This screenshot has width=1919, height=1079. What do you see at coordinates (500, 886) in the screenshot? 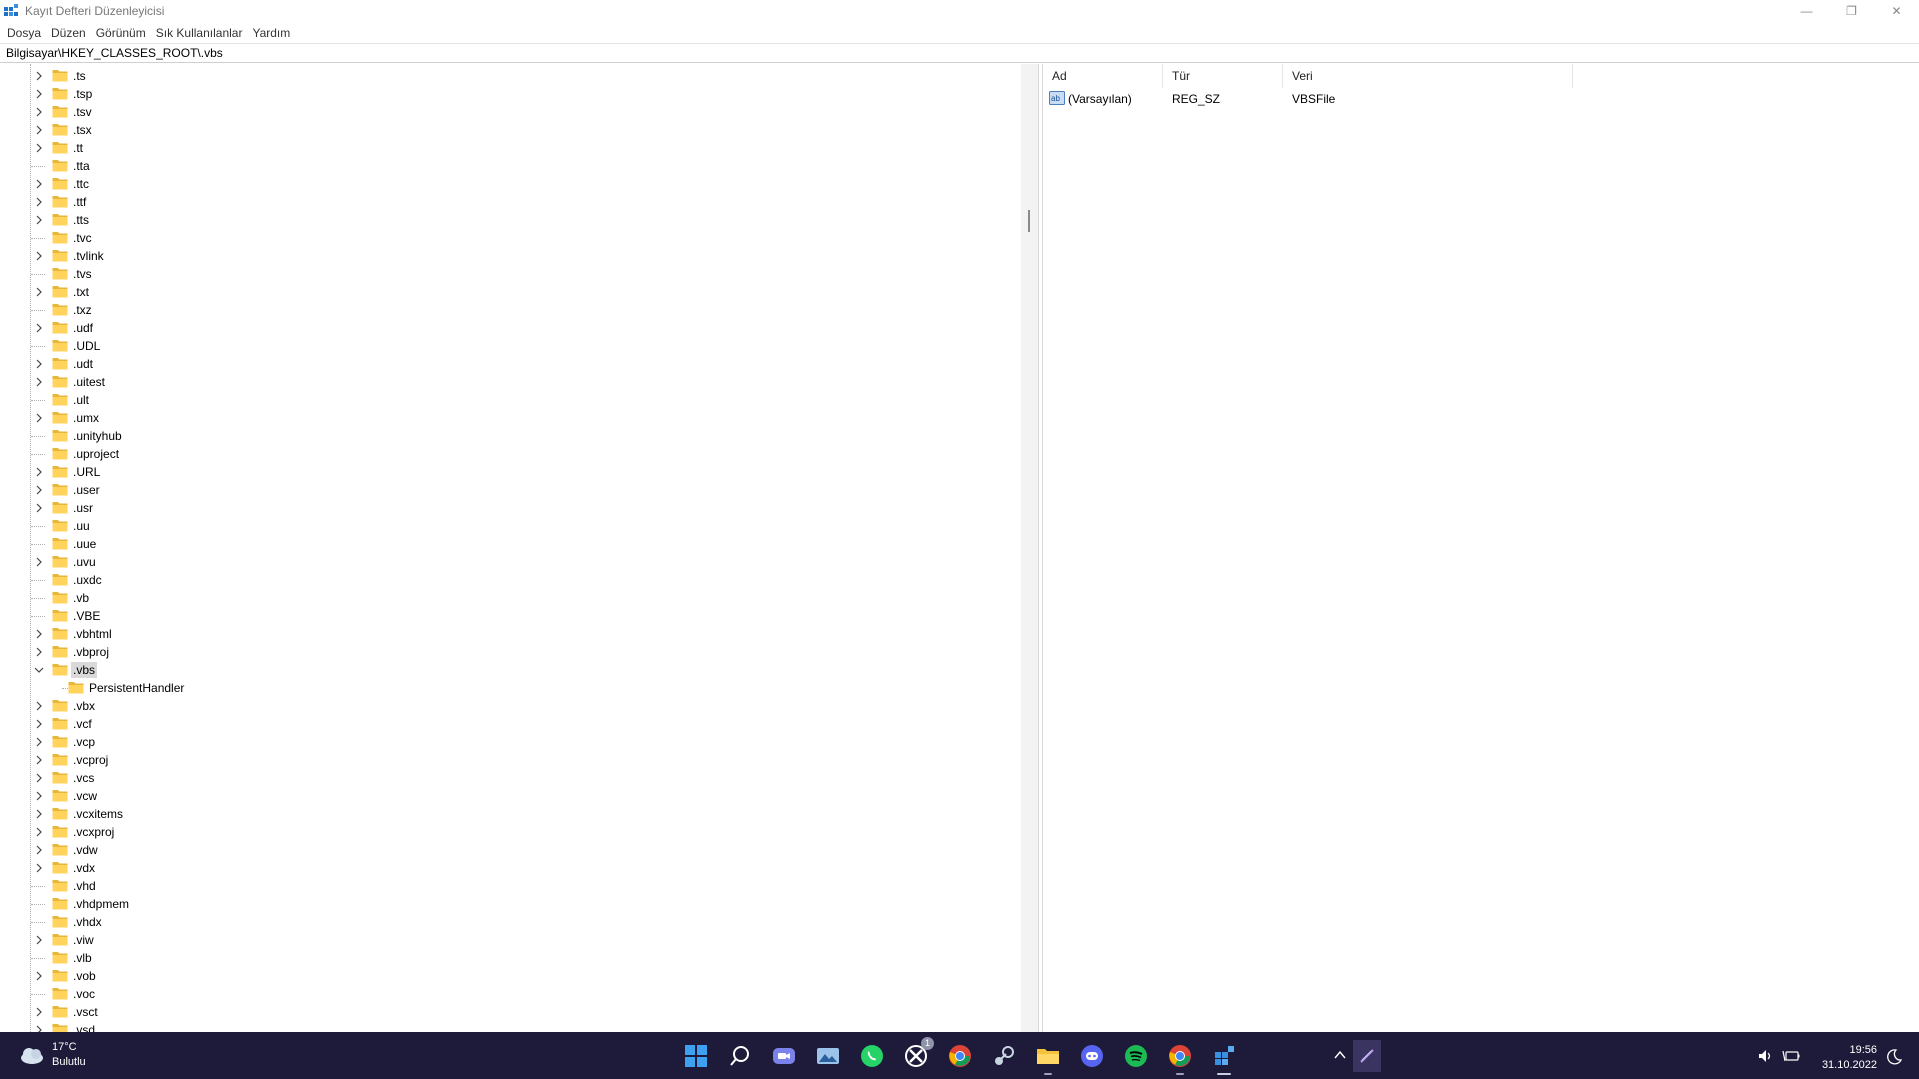
I see `tree-key: .vhd` at bounding box center [500, 886].